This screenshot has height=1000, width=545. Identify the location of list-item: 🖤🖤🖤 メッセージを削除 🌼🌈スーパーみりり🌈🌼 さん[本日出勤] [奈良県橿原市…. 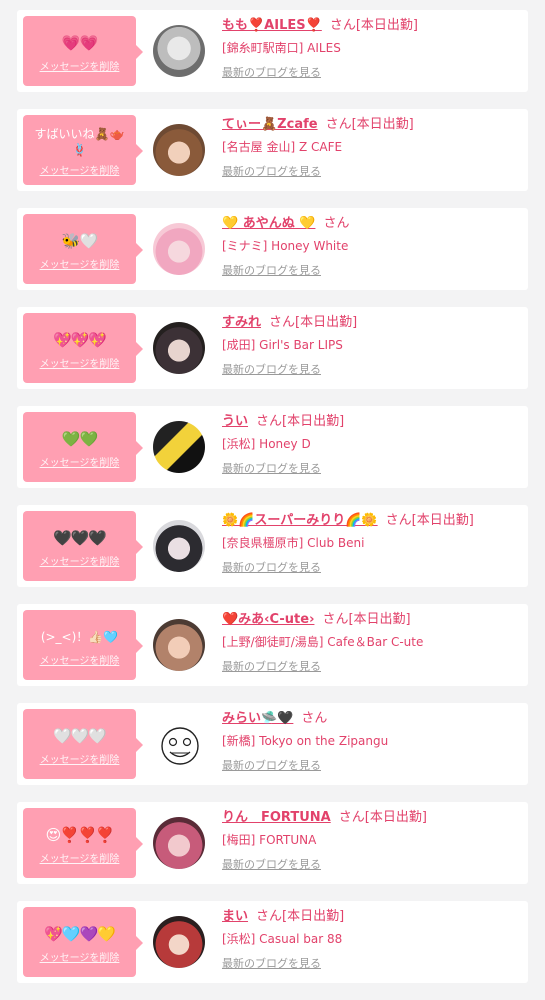
(272, 546).